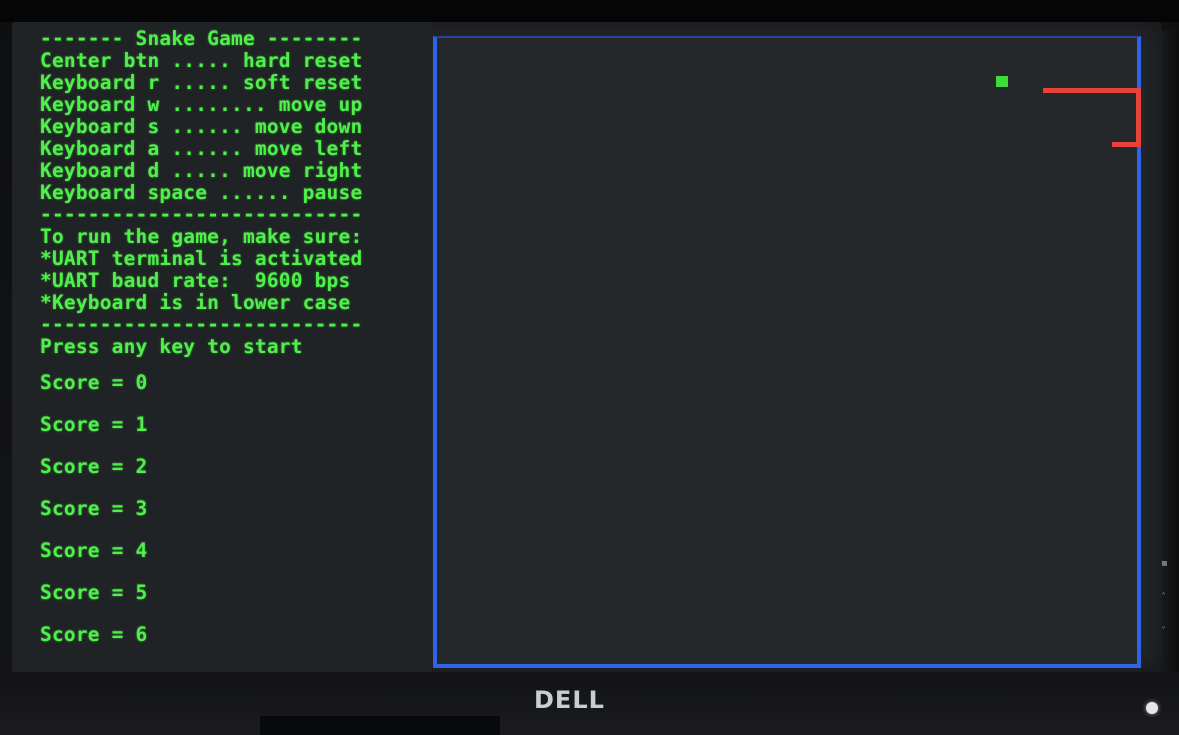  What do you see at coordinates (201, 236) in the screenshot?
I see `terminal-info-line: To run the game, make sure:` at bounding box center [201, 236].